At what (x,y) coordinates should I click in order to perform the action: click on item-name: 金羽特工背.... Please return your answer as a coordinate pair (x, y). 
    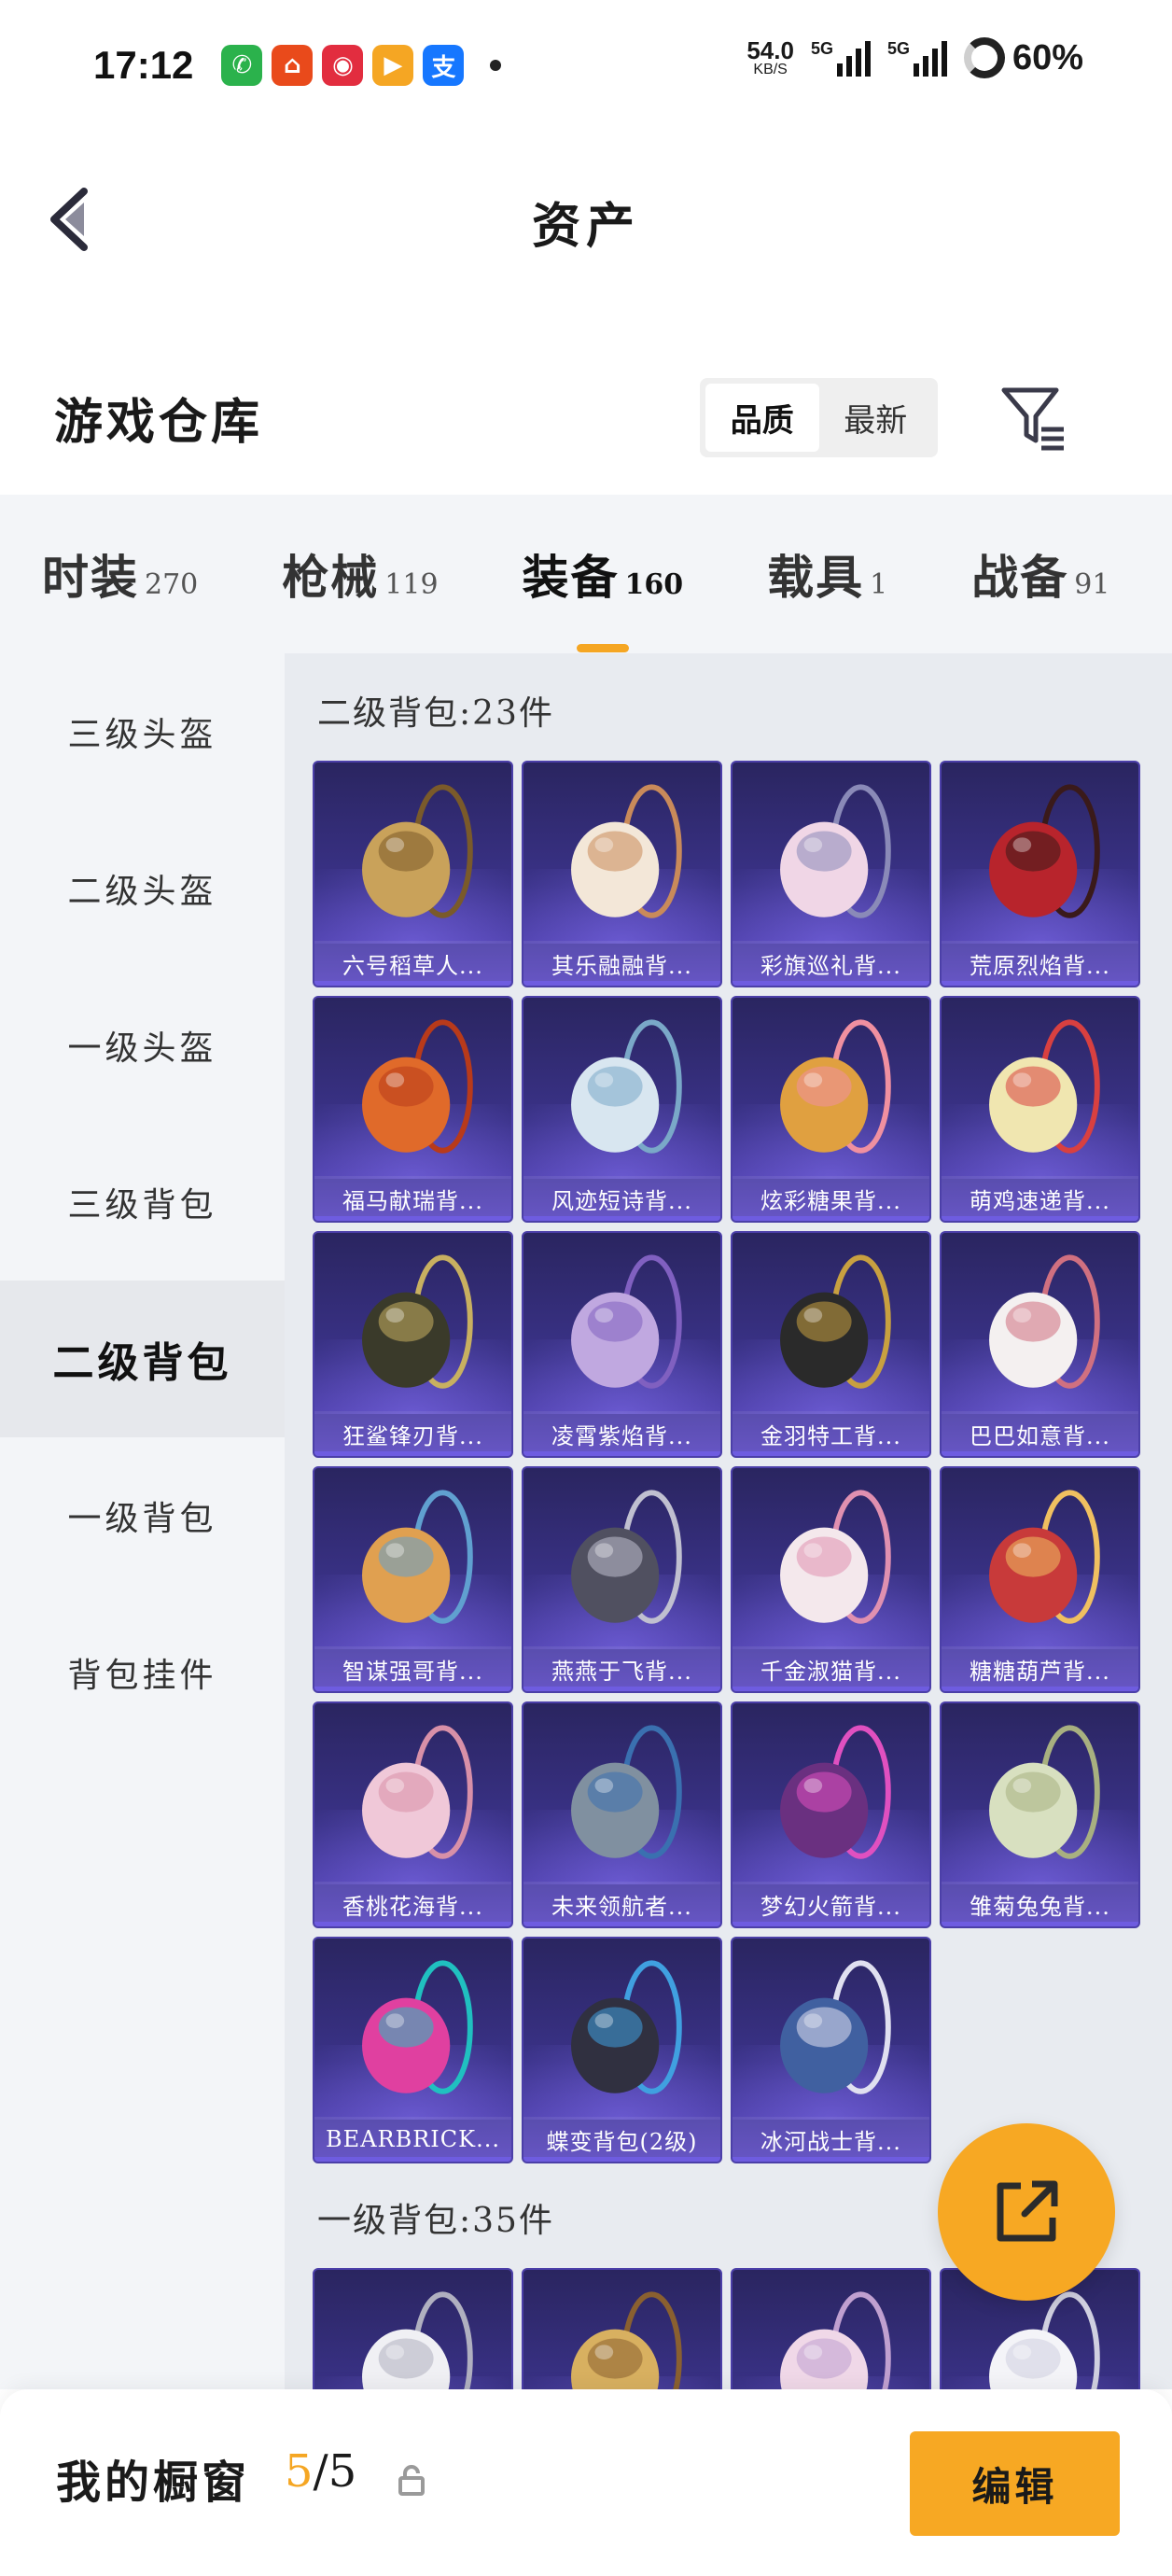
    Looking at the image, I should click on (830, 1433).